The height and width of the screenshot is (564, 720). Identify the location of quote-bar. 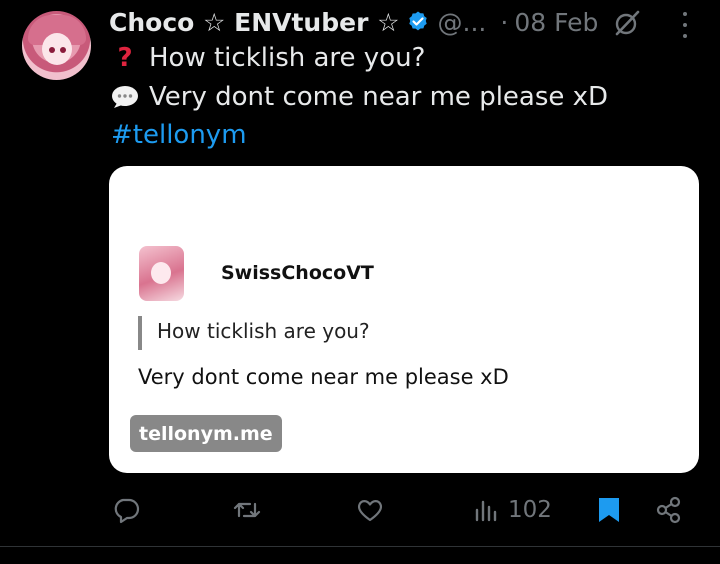
(140, 333).